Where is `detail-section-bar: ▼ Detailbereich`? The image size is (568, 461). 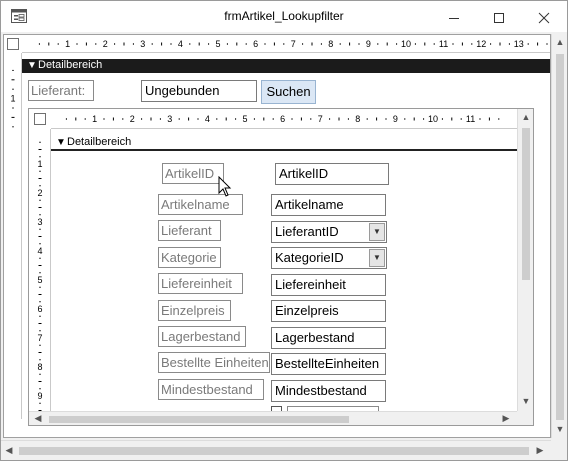
detail-section-bar: ▼ Detailbereich is located at coordinates (286, 66).